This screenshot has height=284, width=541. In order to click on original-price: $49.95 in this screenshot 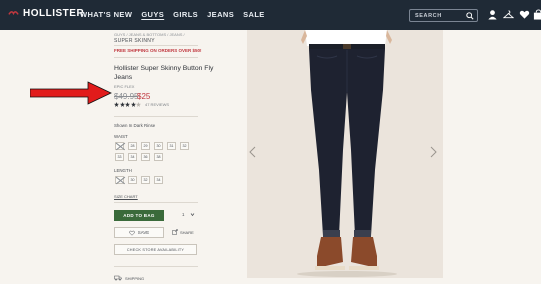, I will do `click(126, 96)`.